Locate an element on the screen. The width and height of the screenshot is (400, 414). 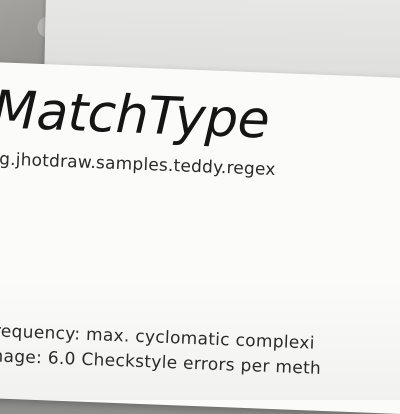
package-name: rg.jhotdraw.samples.teddy.regex is located at coordinates (138, 165).